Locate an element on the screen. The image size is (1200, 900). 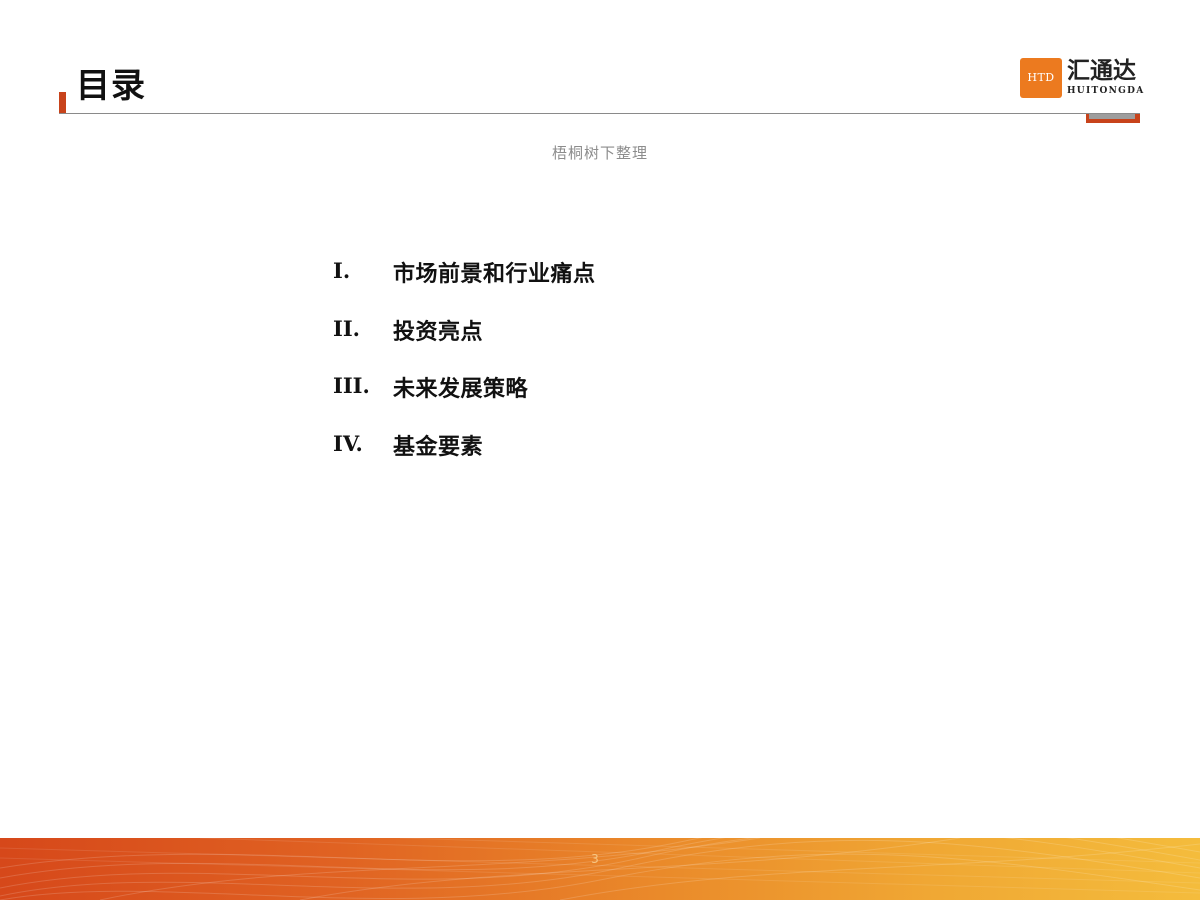
toc-numeral: II. is located at coordinates (346, 328).